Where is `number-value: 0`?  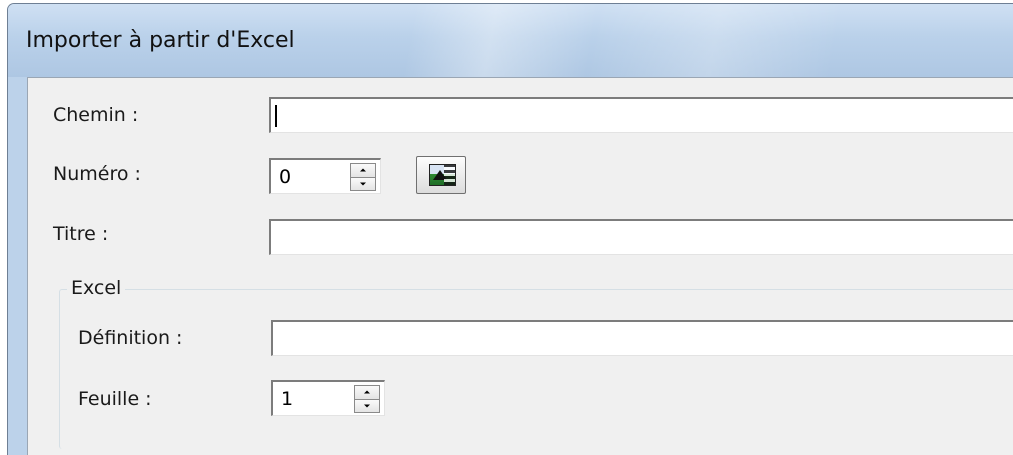
number-value: 0 is located at coordinates (285, 177).